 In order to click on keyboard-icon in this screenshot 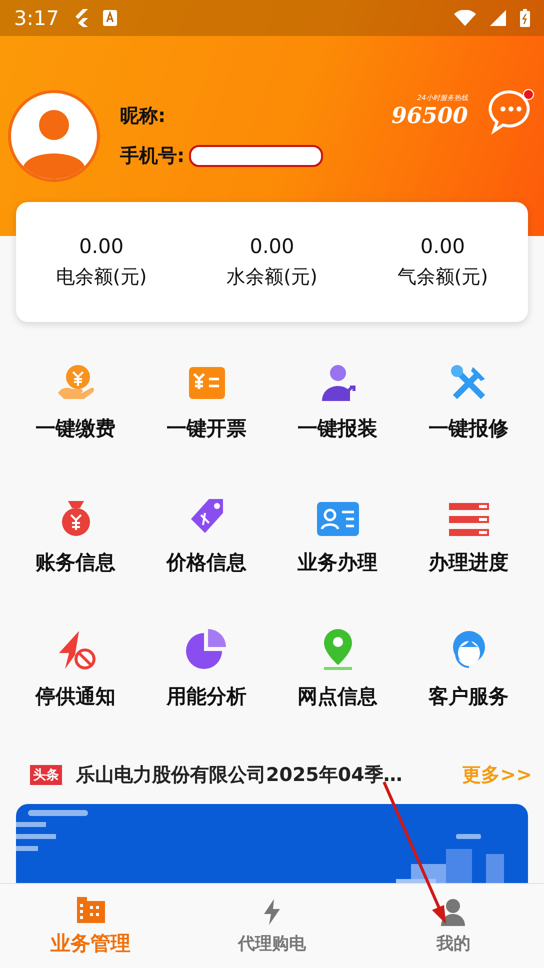, I will do `click(109, 18)`.